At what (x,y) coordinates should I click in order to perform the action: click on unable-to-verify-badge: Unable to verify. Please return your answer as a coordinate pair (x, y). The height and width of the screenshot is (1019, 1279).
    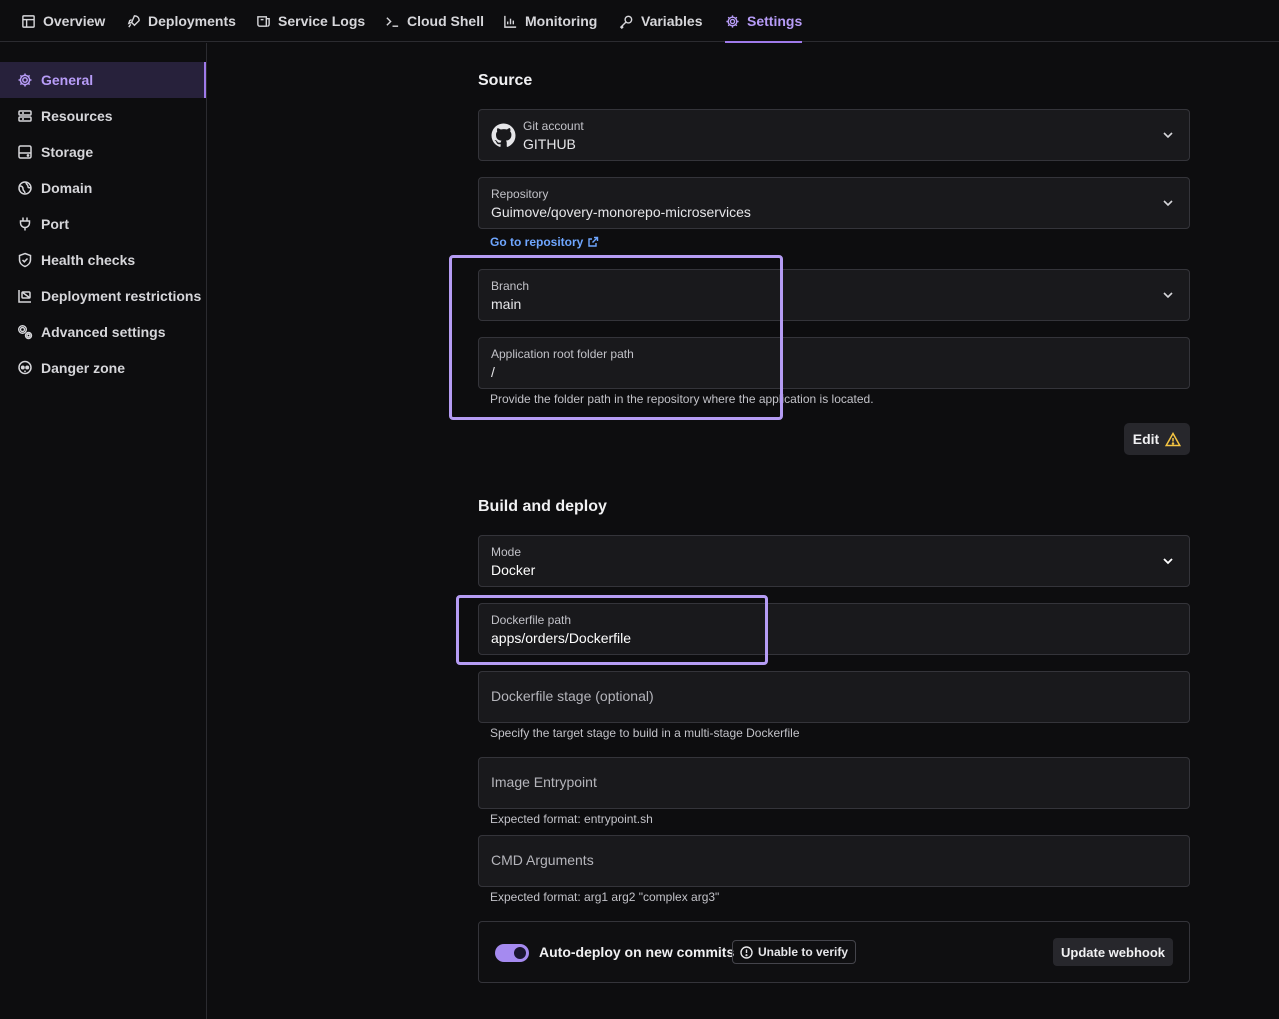
    Looking at the image, I should click on (794, 952).